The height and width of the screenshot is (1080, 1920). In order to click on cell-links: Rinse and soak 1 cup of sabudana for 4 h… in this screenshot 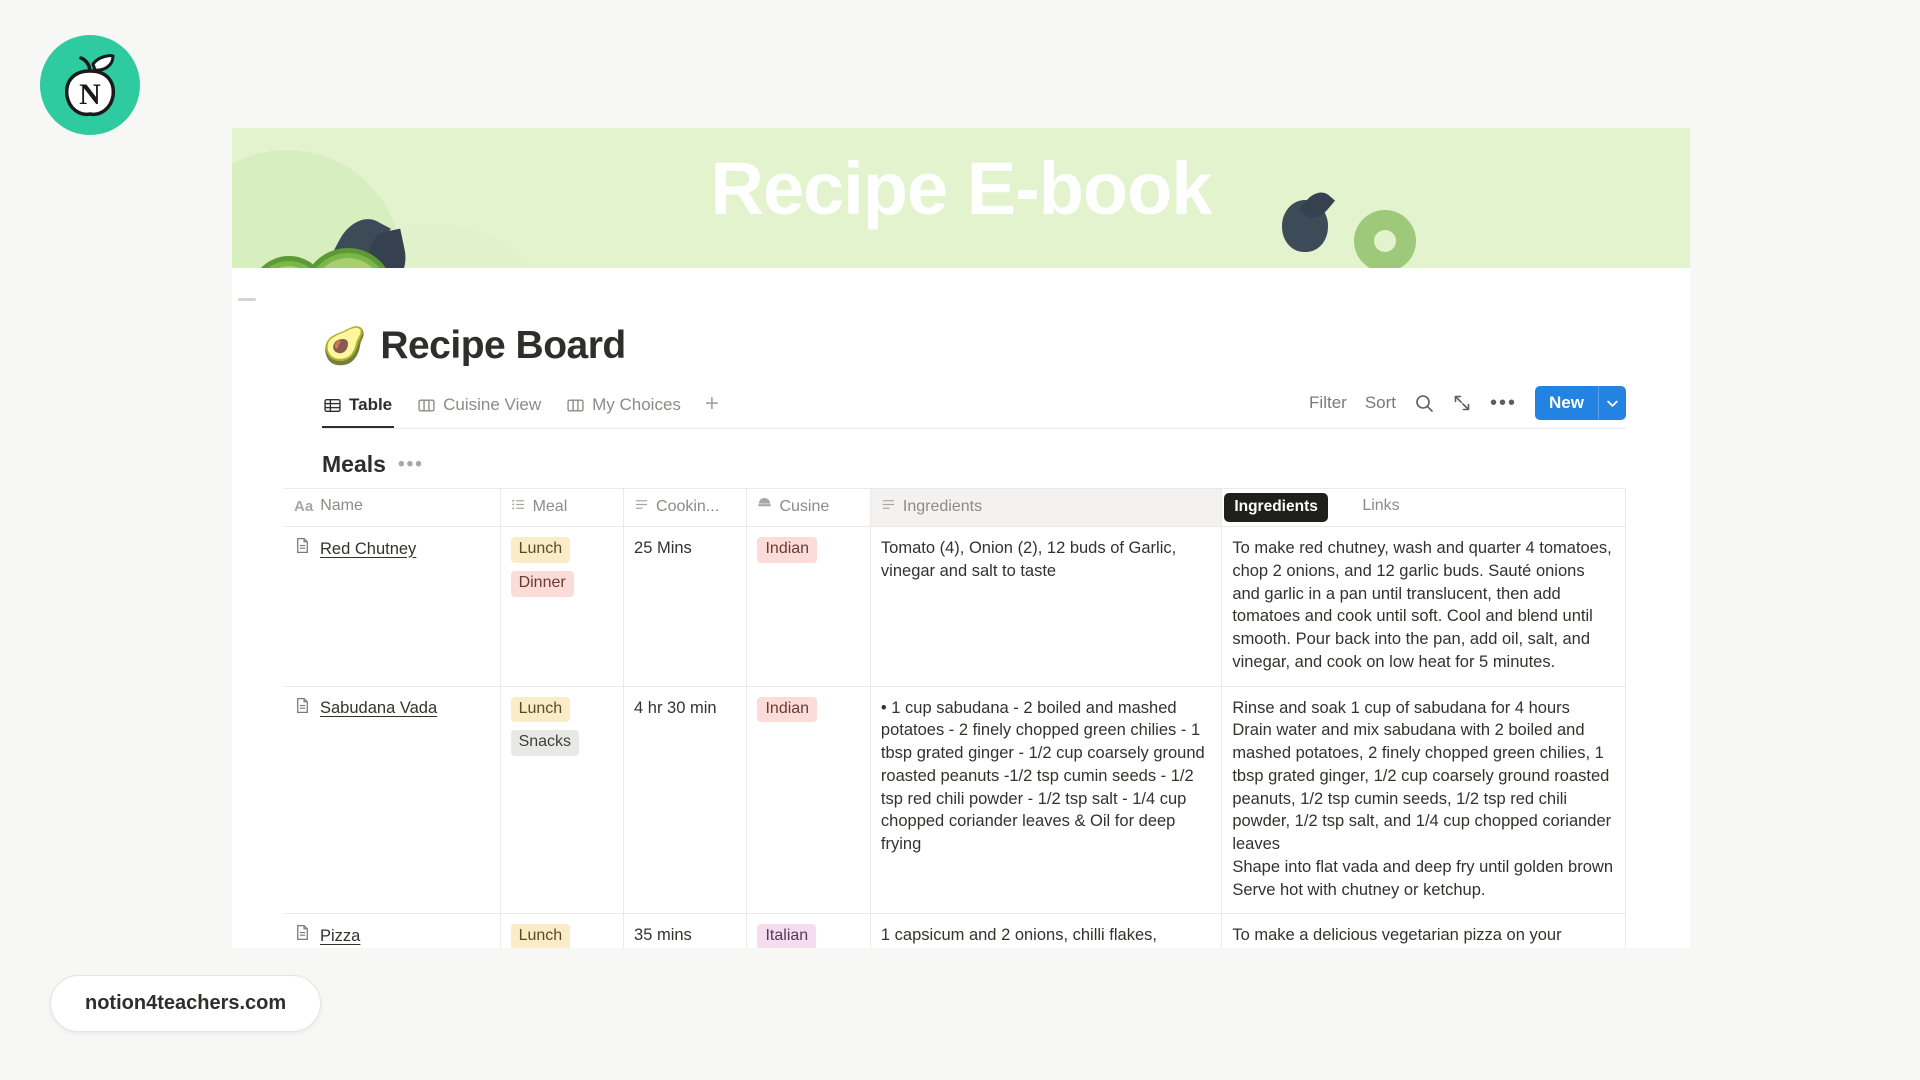, I will do `click(1423, 800)`.